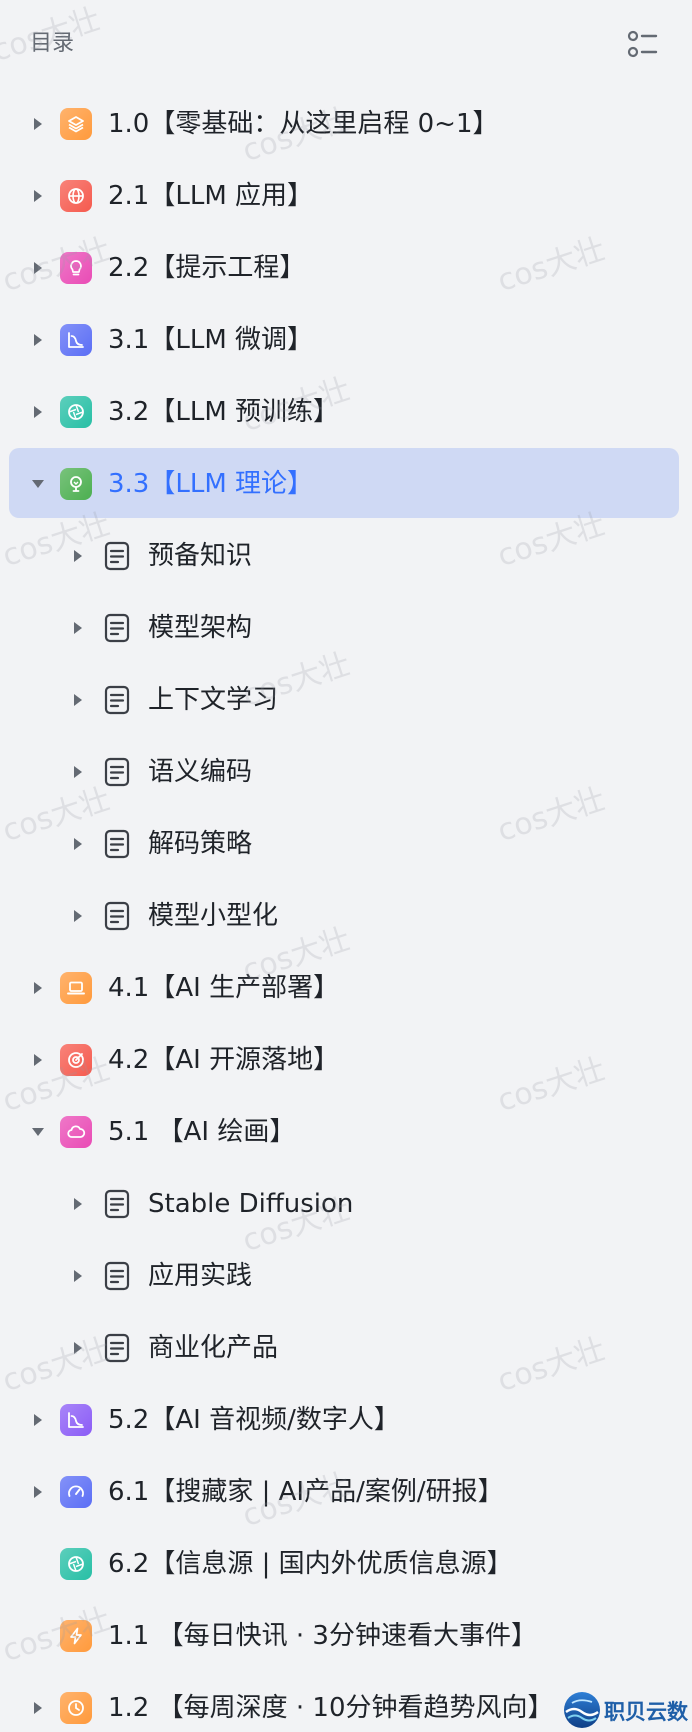  What do you see at coordinates (76, 1636) in the screenshot?
I see `lightning-icon` at bounding box center [76, 1636].